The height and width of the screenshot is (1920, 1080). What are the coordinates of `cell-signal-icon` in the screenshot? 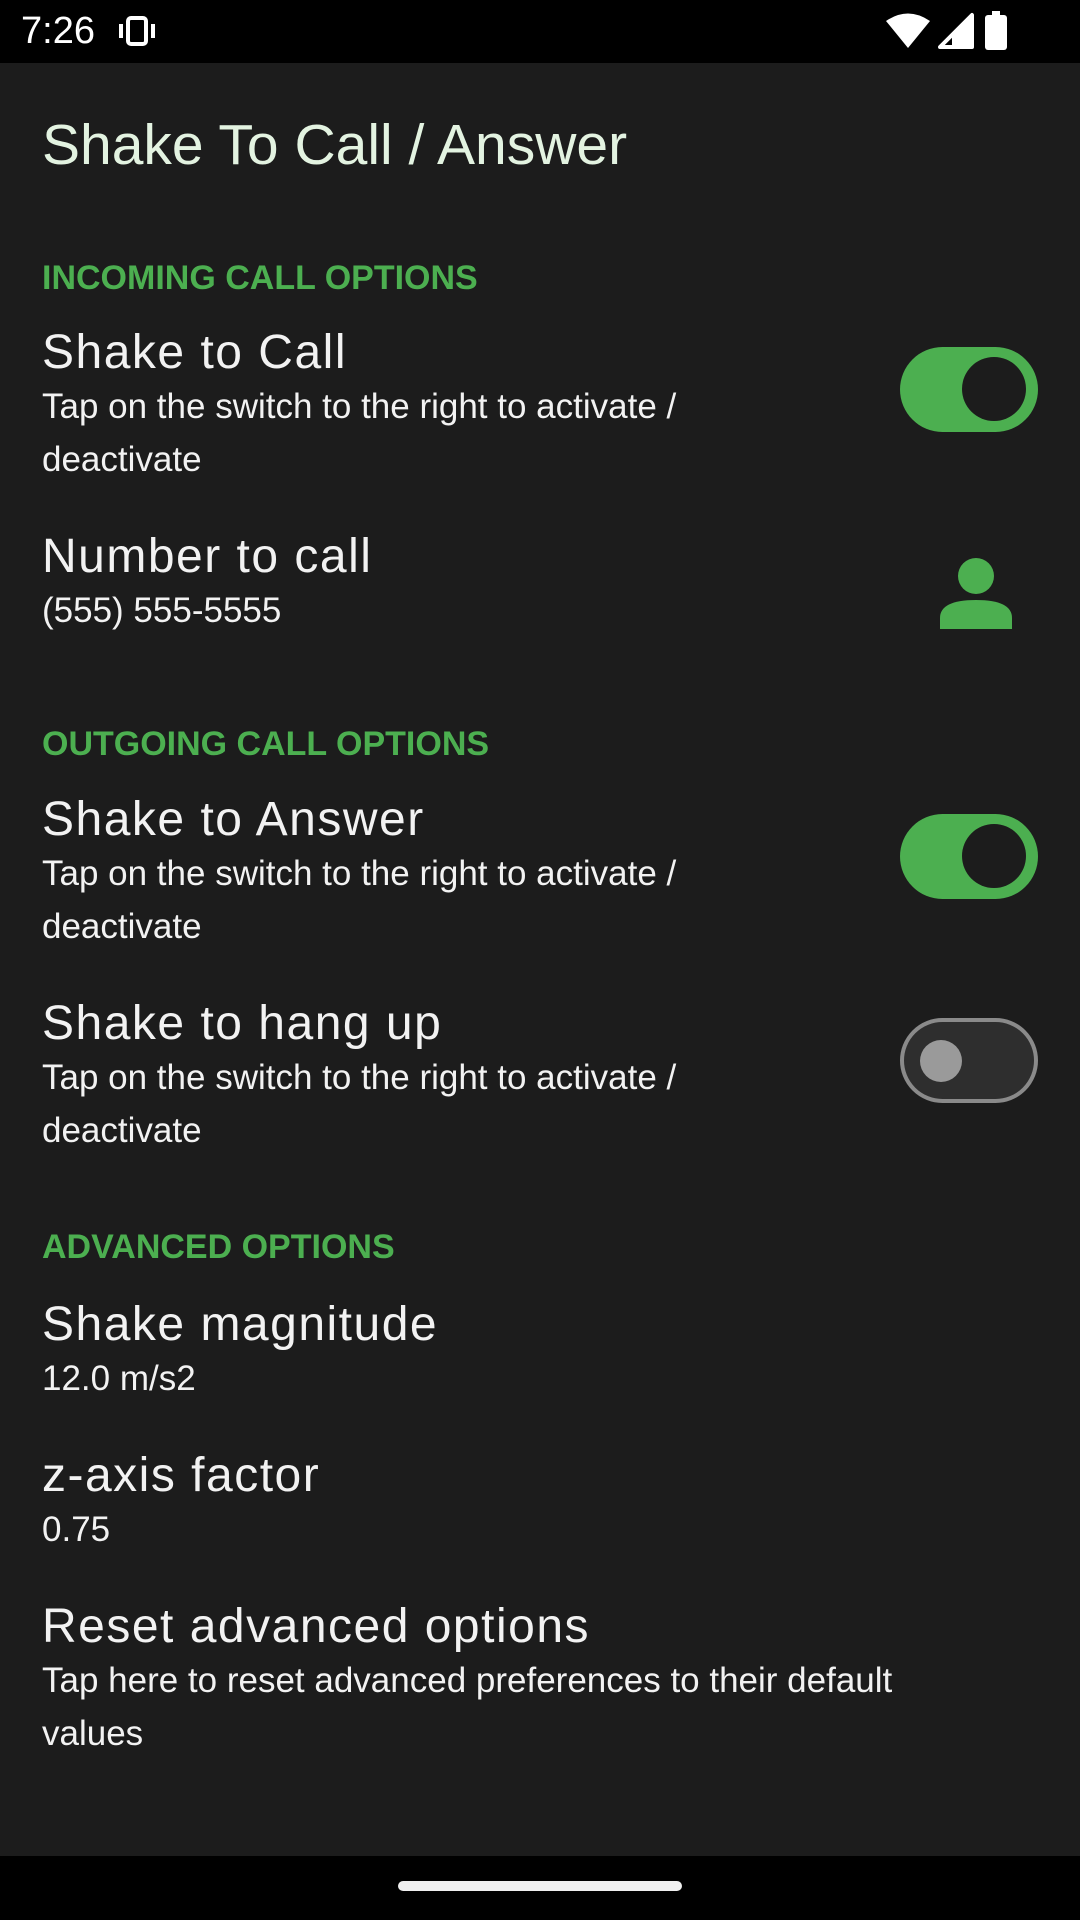 It's located at (956, 31).